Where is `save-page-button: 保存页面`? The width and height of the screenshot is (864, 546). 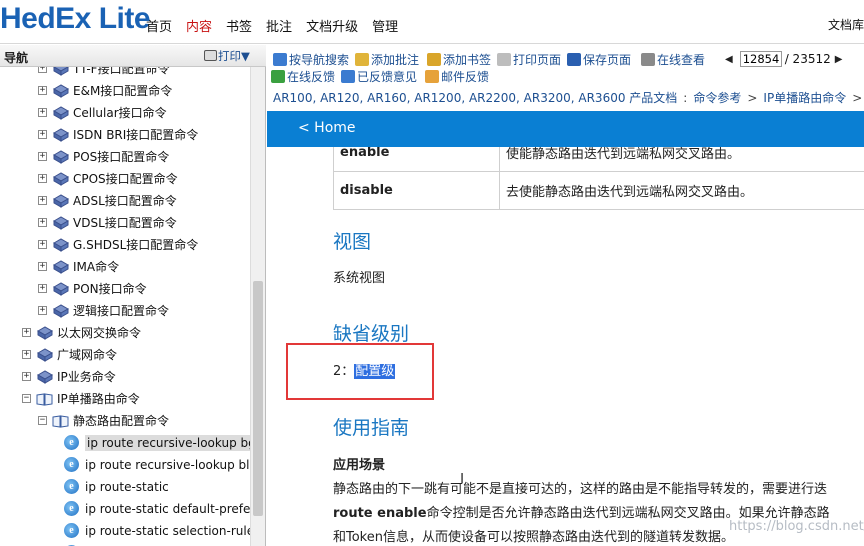 save-page-button: 保存页面 is located at coordinates (599, 59).